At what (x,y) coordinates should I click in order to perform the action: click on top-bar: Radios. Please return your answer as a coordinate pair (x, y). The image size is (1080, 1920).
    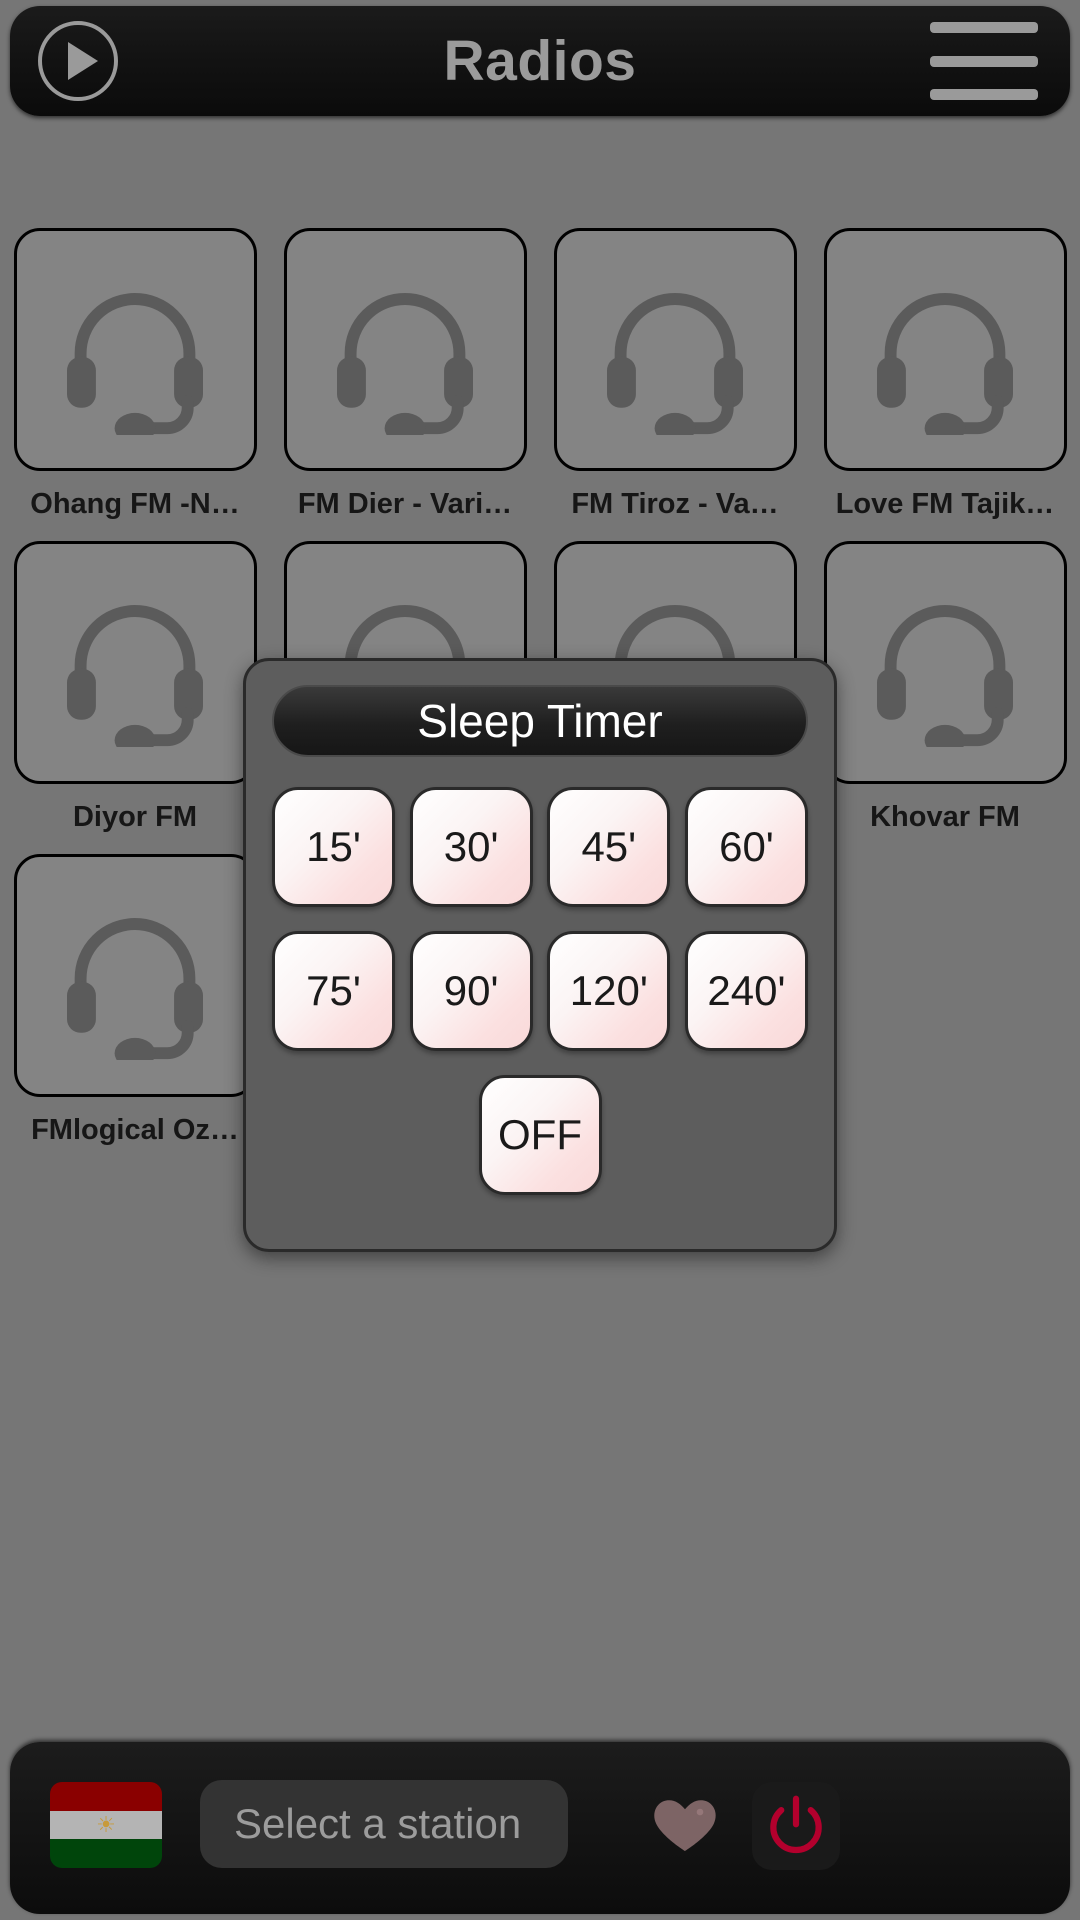
    Looking at the image, I should click on (540, 61).